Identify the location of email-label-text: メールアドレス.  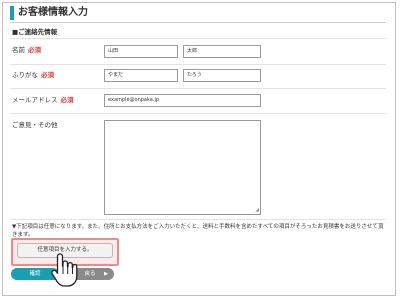
(35, 100).